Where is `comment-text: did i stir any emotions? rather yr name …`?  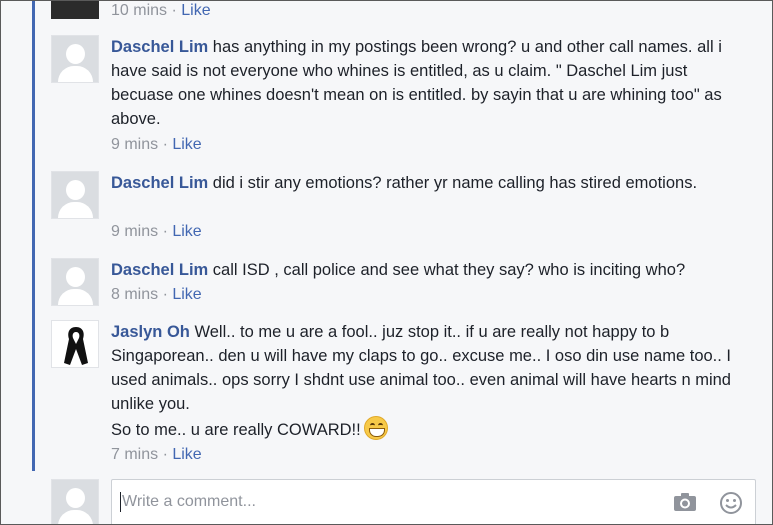
comment-text: did i stir any emotions? rather yr name … is located at coordinates (453, 183).